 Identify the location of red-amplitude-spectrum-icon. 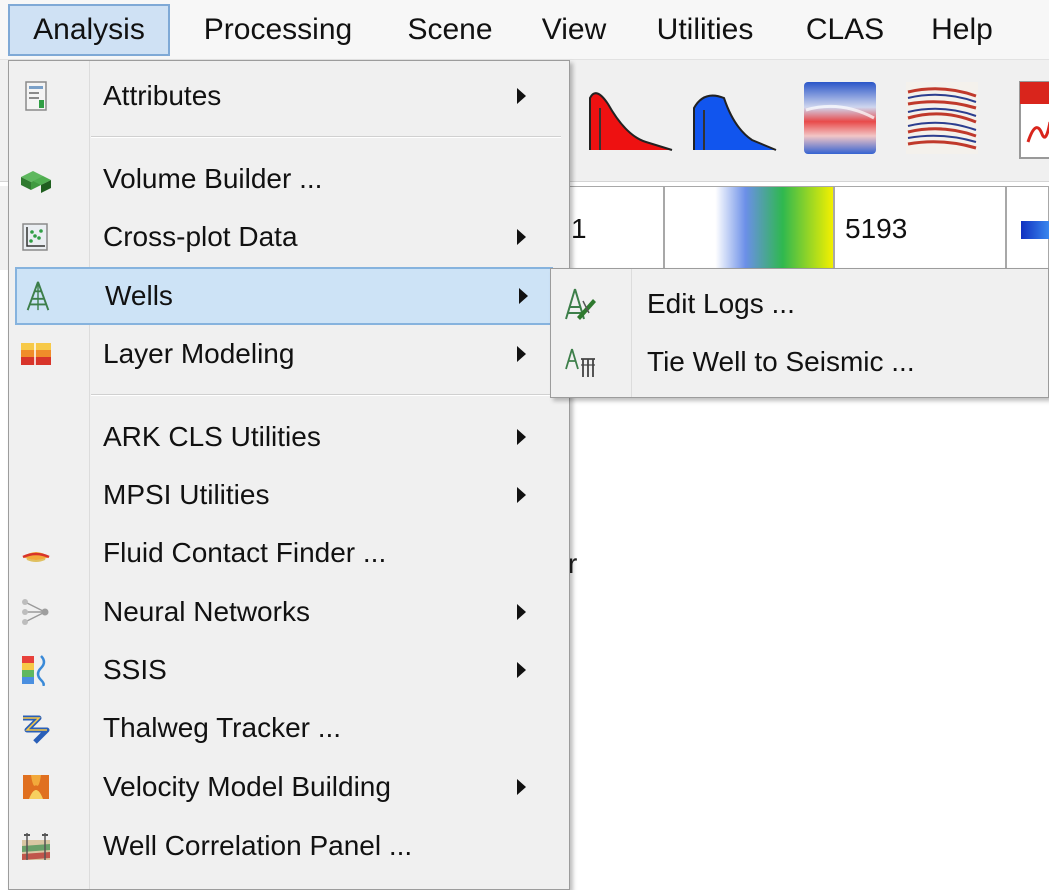
(631, 118).